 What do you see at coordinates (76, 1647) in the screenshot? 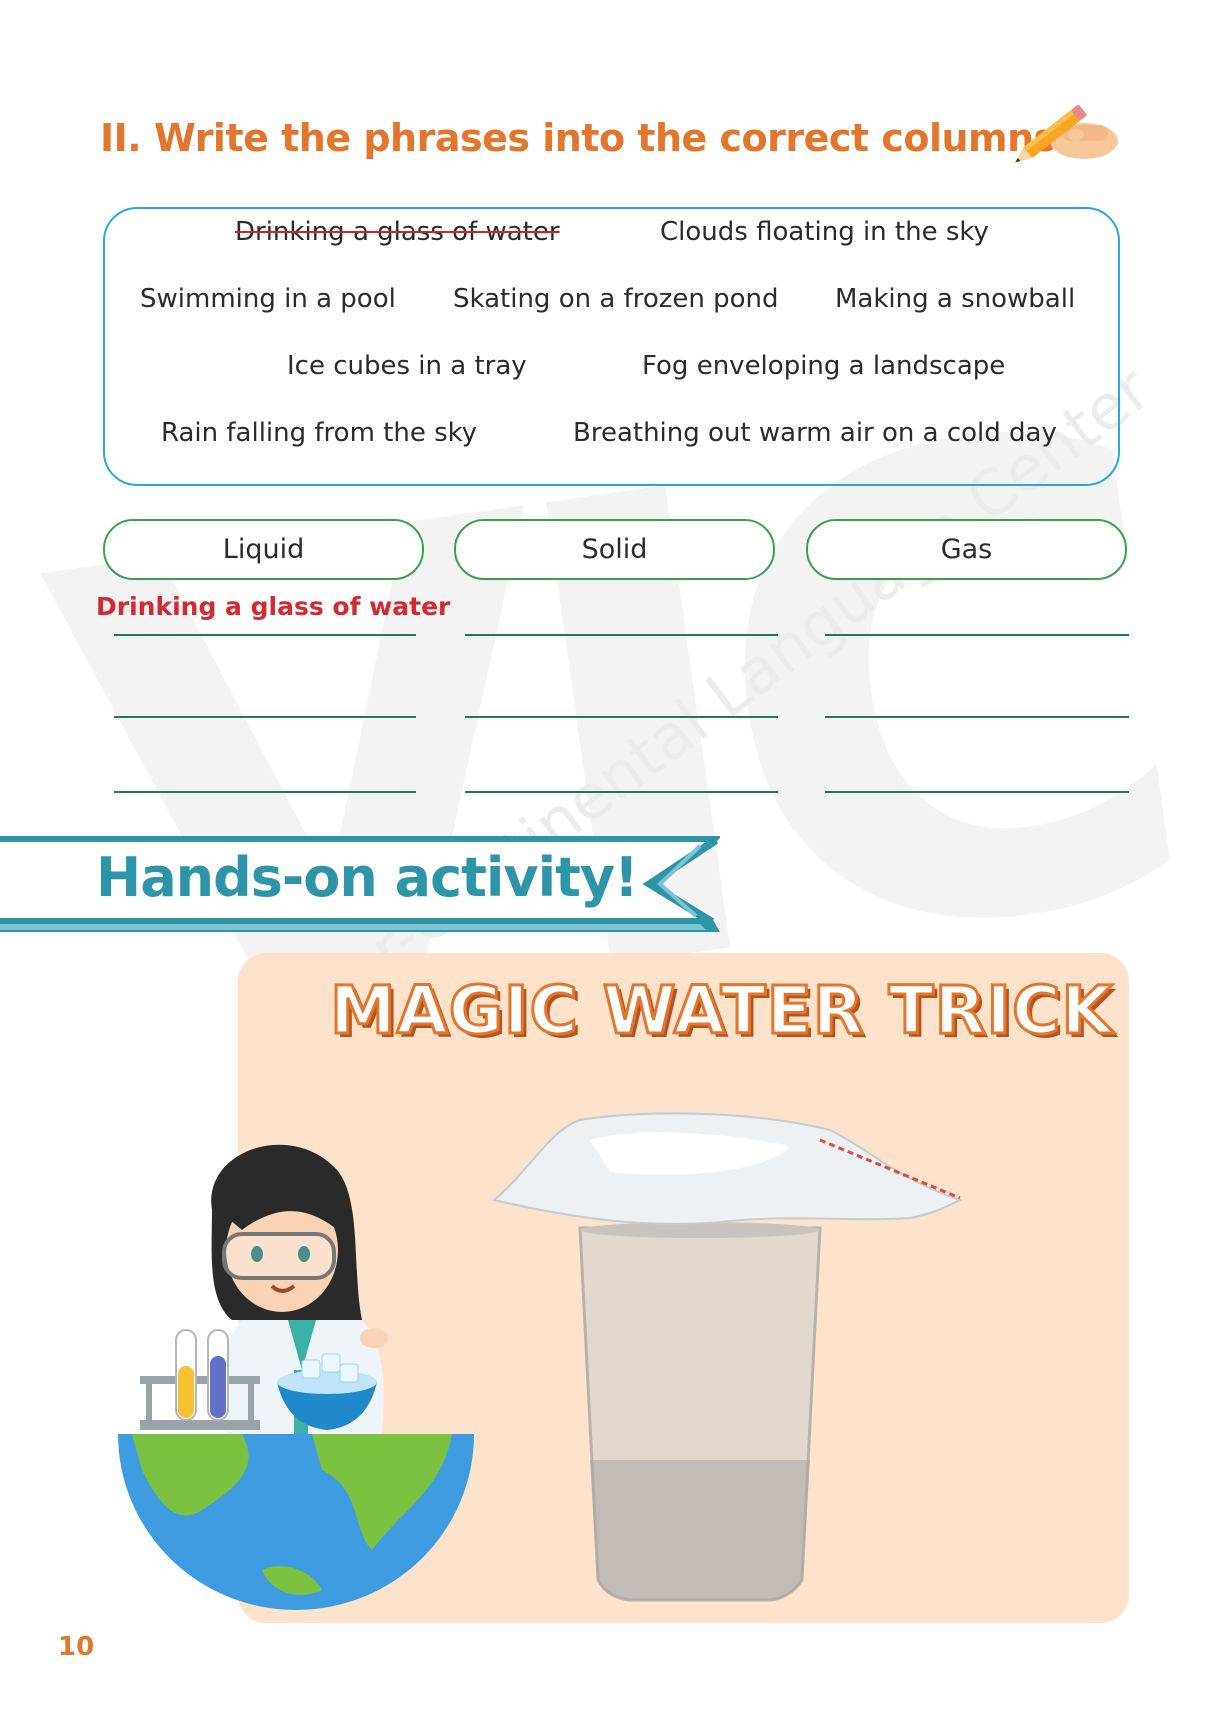
I see `page-number: 10` at bounding box center [76, 1647].